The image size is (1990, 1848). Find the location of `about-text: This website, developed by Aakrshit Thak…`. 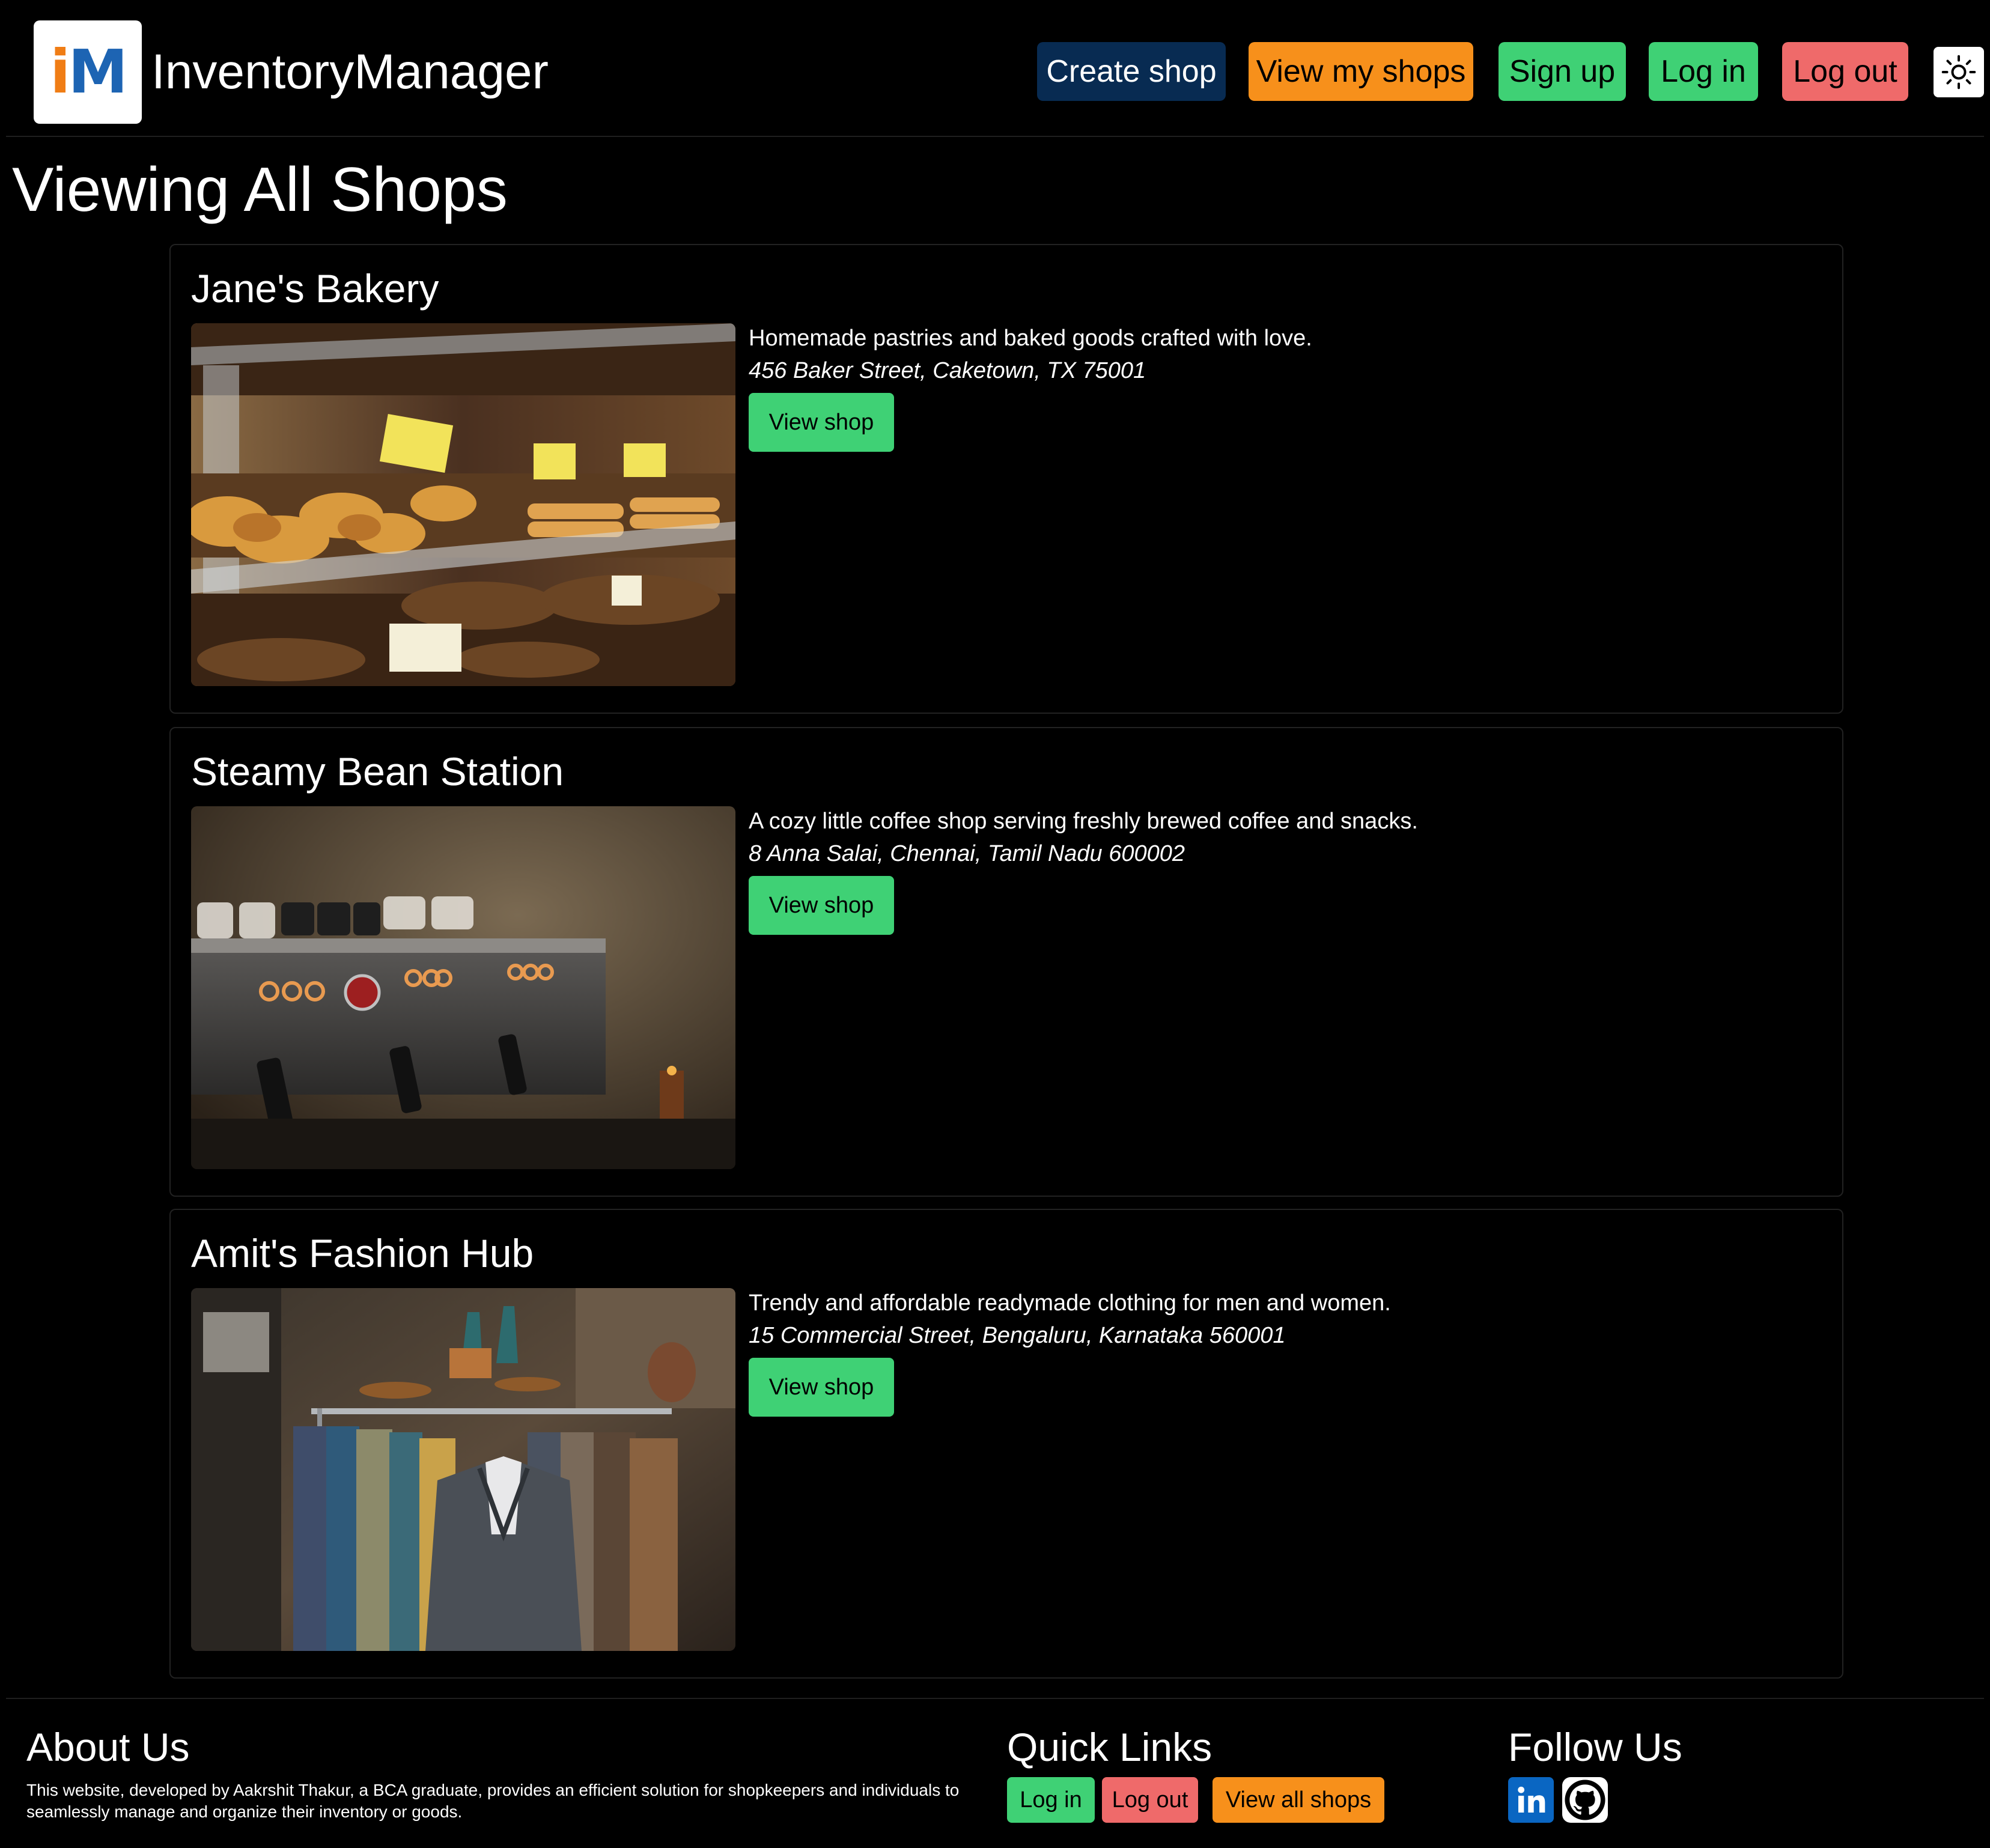

about-text: This website, developed by Aakrshit Thak… is located at coordinates (493, 1801).